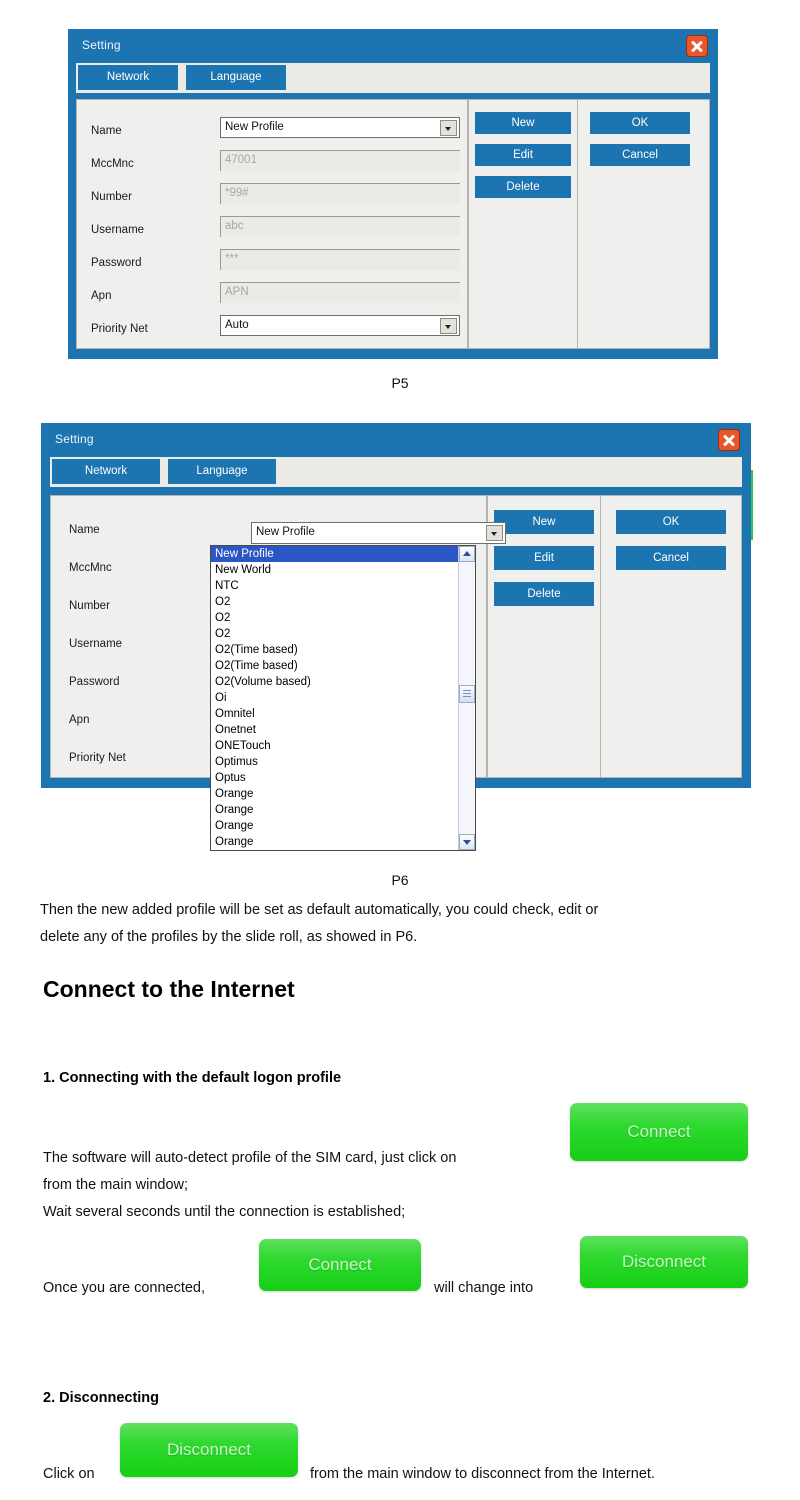 This screenshot has width=800, height=1500. What do you see at coordinates (340, 325) in the screenshot?
I see `priority-net-combobox: Auto` at bounding box center [340, 325].